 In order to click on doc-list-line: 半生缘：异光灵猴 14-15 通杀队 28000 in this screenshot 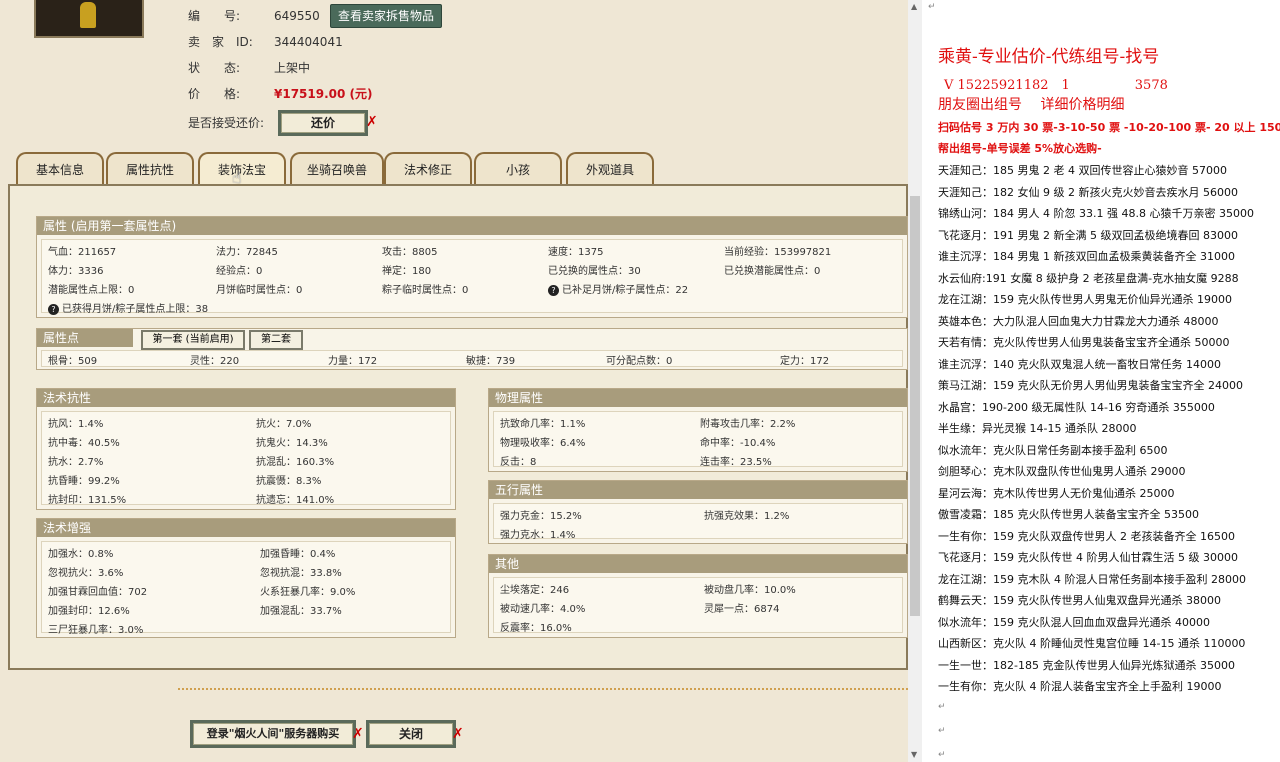, I will do `click(1037, 428)`.